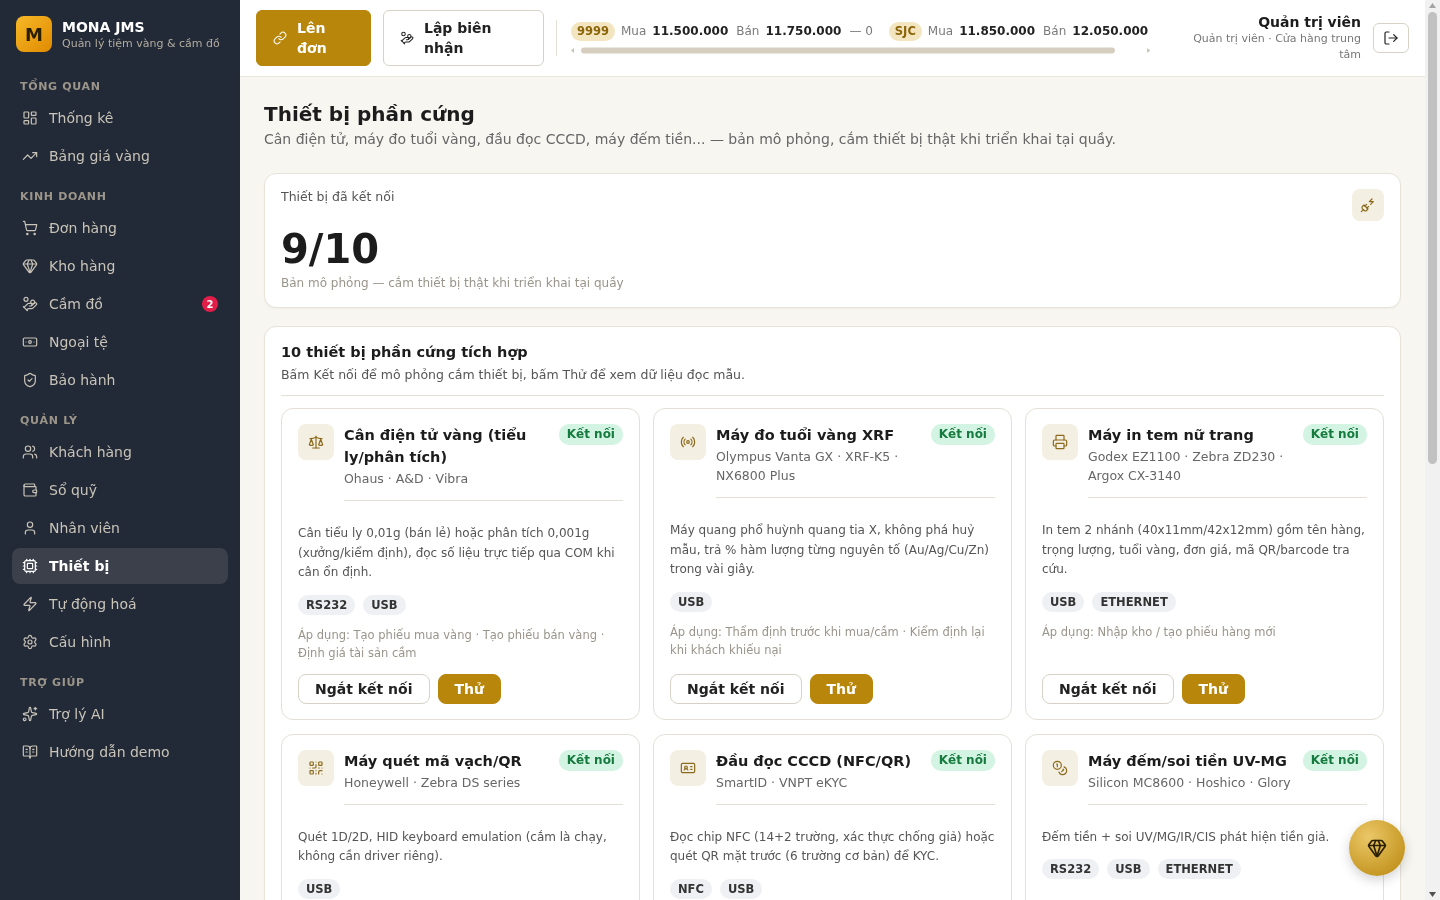 The width and height of the screenshot is (1440, 900). What do you see at coordinates (832, 846) in the screenshot?
I see `device-description: Đọc chip NFC (14+2 trường, xác thực chống giả) hoặc quét QR mặt trước (6 trường cơ bản) để KYC.` at bounding box center [832, 846].